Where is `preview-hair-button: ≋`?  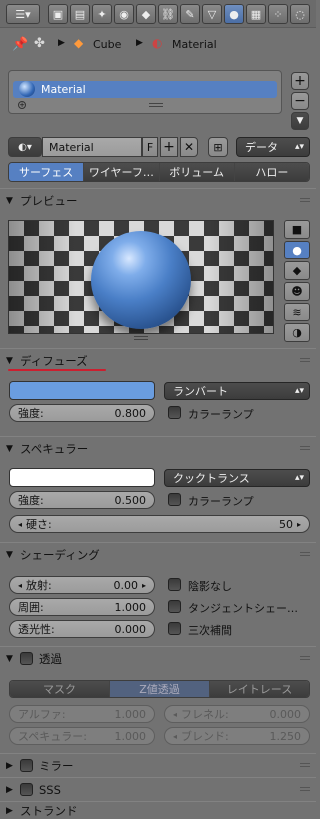 preview-hair-button: ≋ is located at coordinates (297, 312).